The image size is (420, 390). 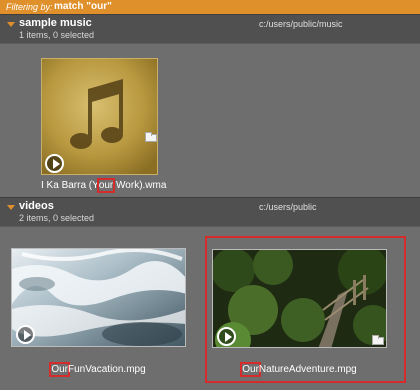 What do you see at coordinates (288, 207) in the screenshot?
I see `group-path: c:/users/public` at bounding box center [288, 207].